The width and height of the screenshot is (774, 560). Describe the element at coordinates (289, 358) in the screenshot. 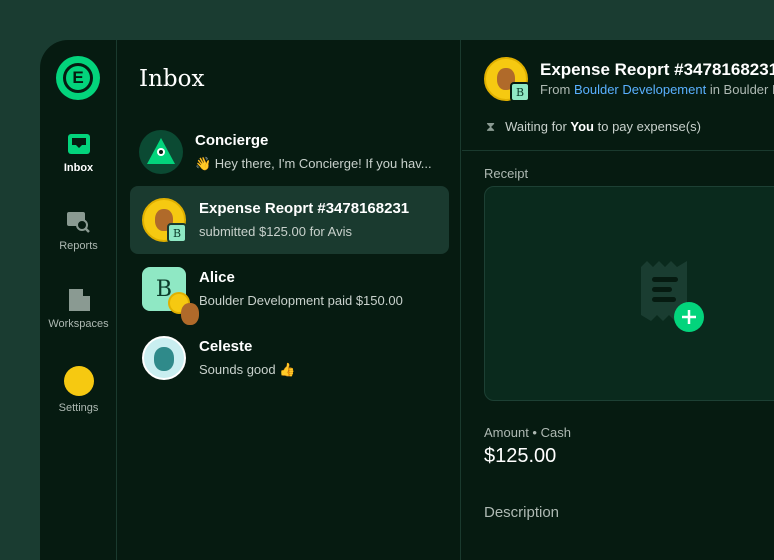

I see `list-item-celeste: Celeste Sounds good 👍` at that location.